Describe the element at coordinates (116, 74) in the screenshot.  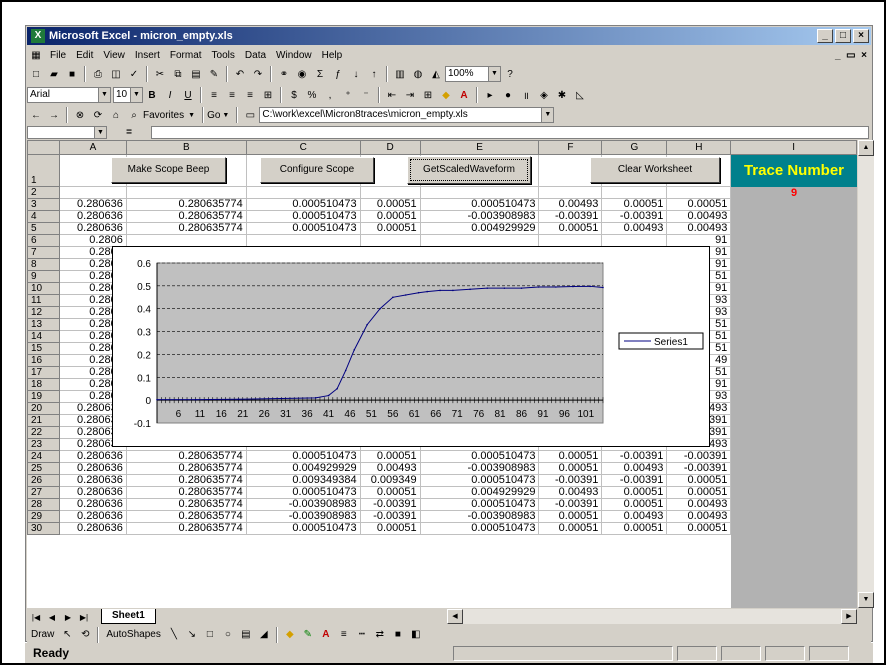
I see `preview-icon: ◫` at that location.